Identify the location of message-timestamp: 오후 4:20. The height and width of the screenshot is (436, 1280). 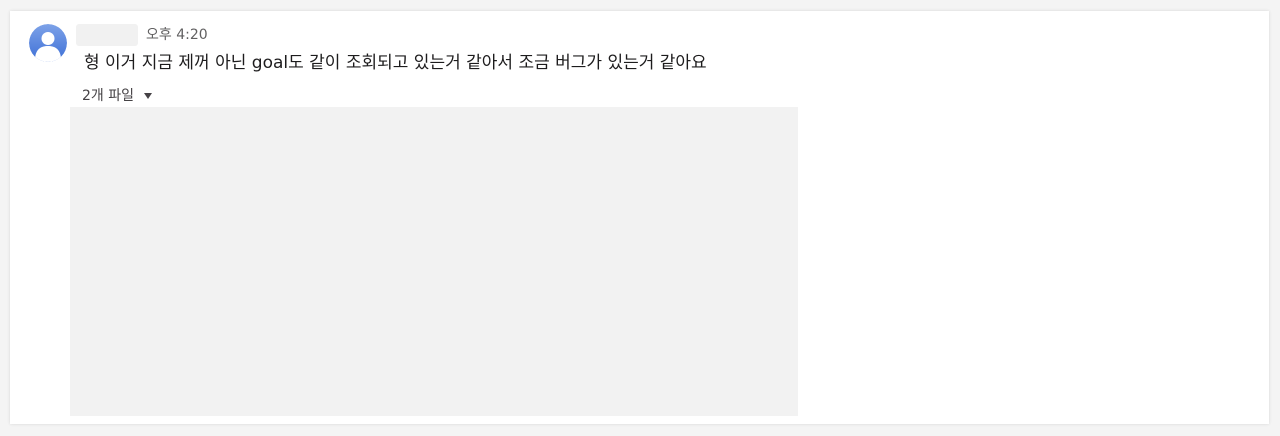
(177, 35).